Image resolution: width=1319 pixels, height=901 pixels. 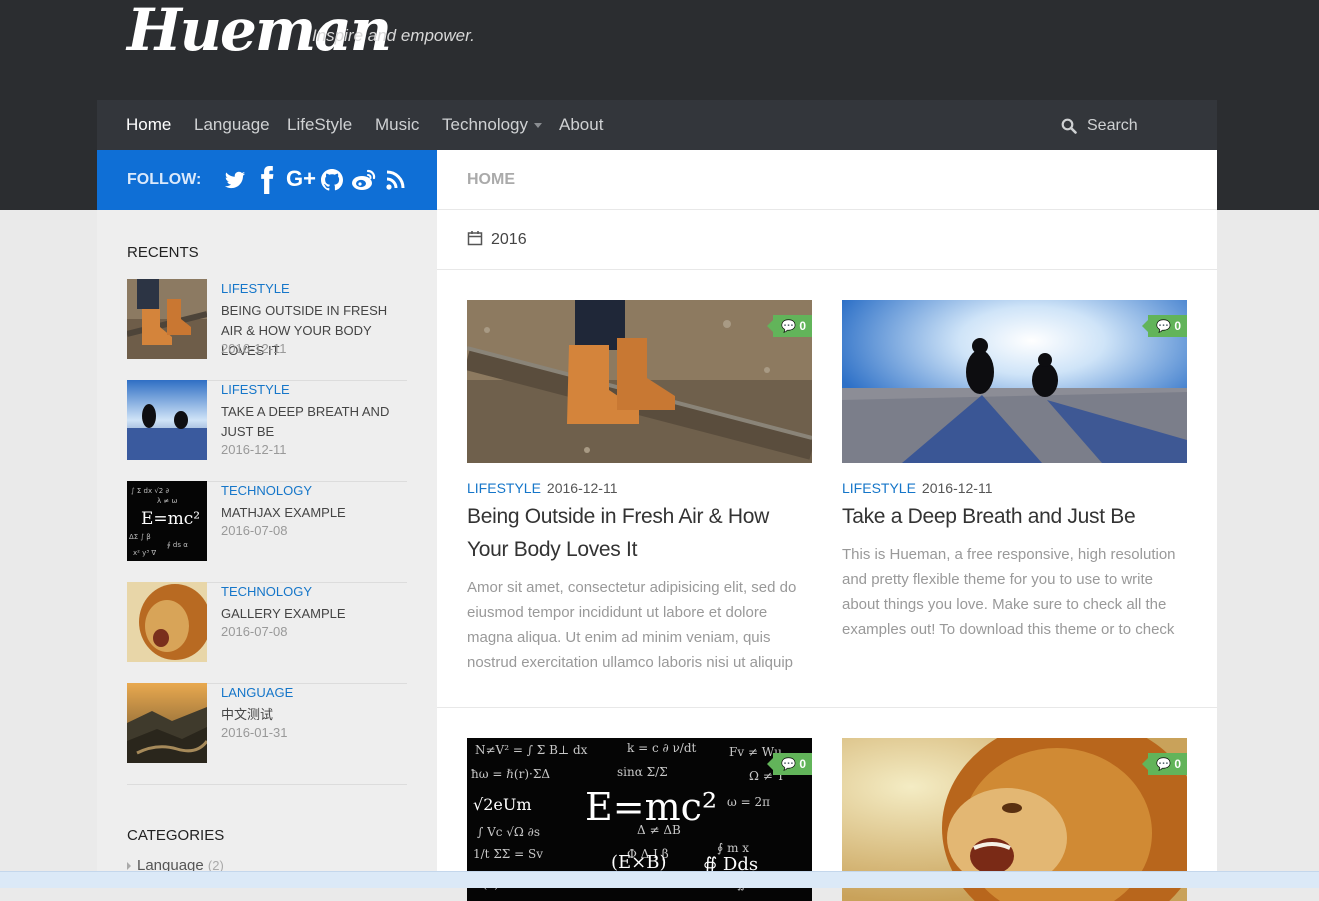 I want to click on recent-category: LANGUAGE, so click(x=257, y=692).